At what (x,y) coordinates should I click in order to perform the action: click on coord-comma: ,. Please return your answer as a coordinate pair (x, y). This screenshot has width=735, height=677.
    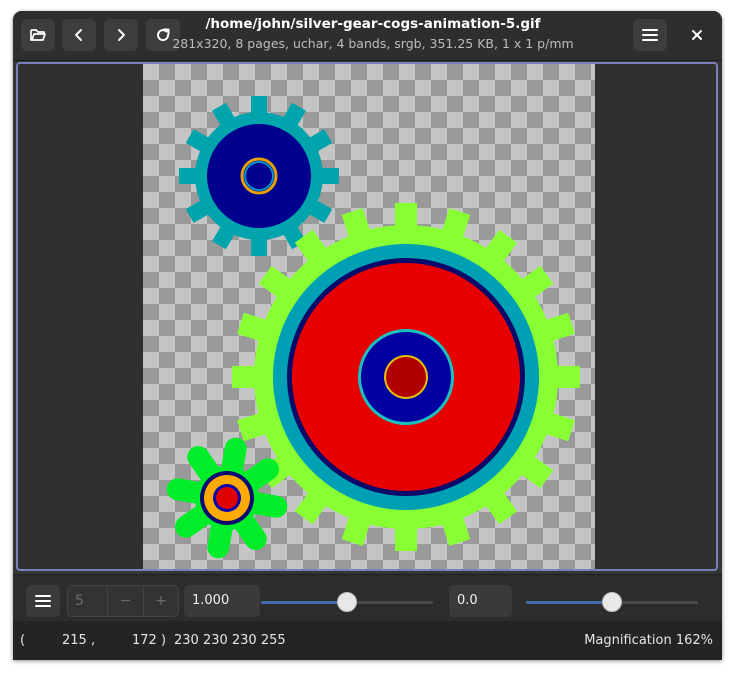
    Looking at the image, I should click on (93, 640).